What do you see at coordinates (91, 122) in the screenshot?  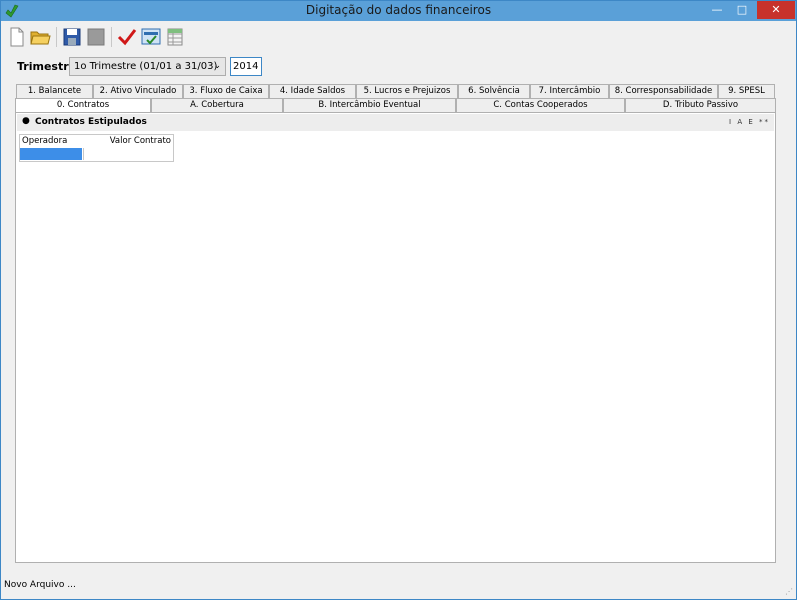 I see `section-title: Contratos Estipulados` at bounding box center [91, 122].